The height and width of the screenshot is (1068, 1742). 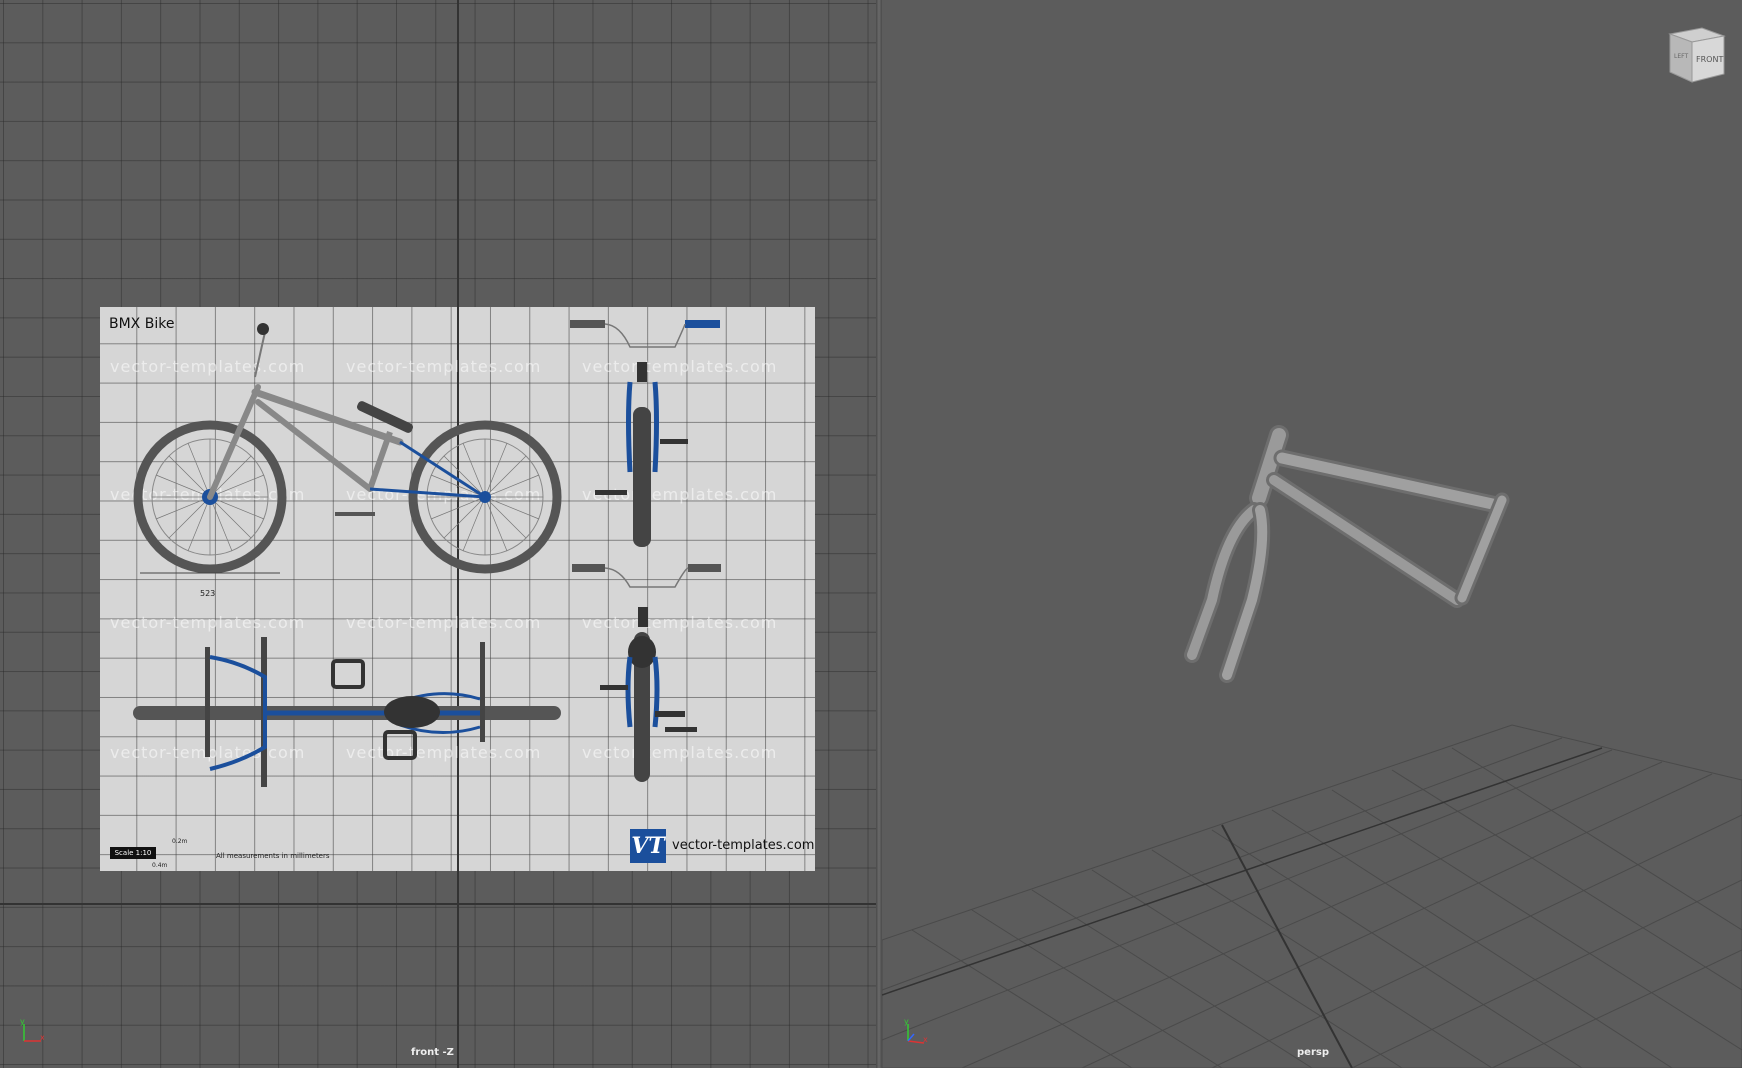 What do you see at coordinates (1695, 56) in the screenshot?
I see `viewcube-icon: LEFT FRONT` at bounding box center [1695, 56].